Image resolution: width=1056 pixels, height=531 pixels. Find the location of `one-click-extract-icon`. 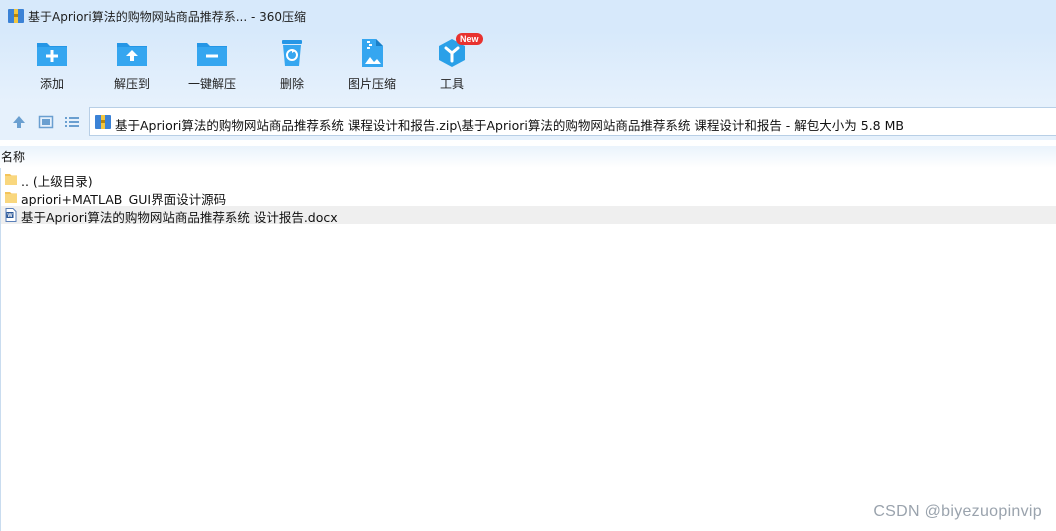

one-click-extract-icon is located at coordinates (212, 54).